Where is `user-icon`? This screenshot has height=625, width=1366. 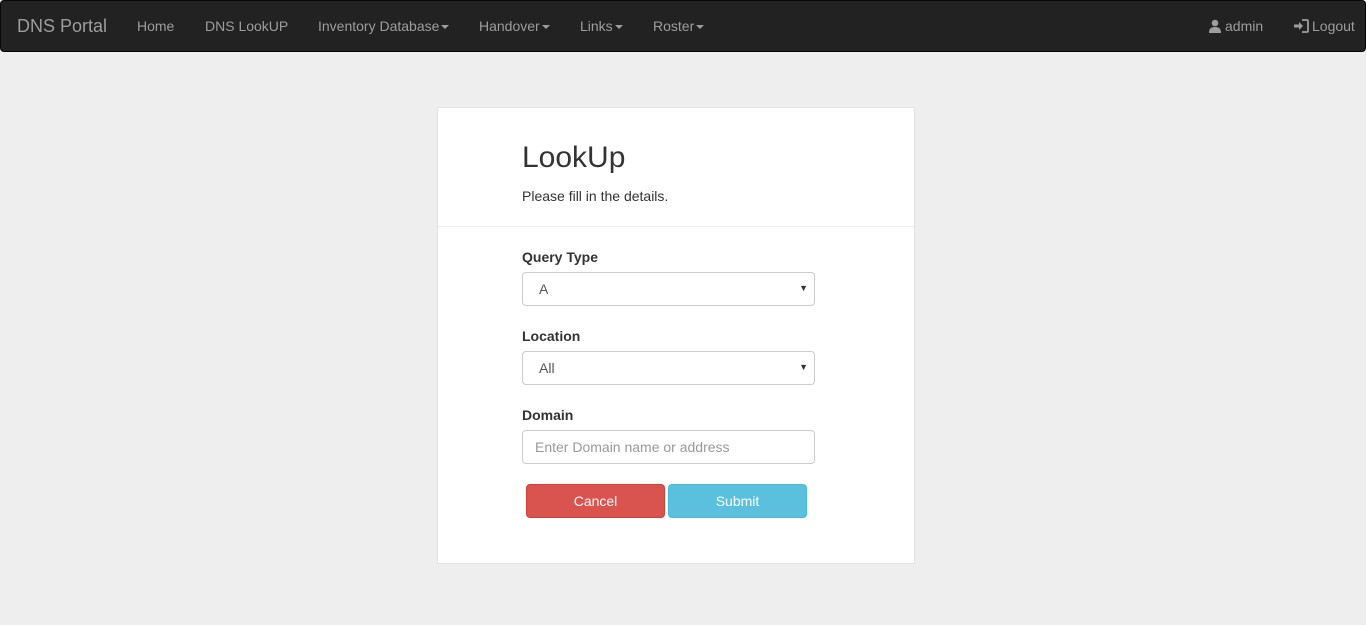
user-icon is located at coordinates (1215, 26).